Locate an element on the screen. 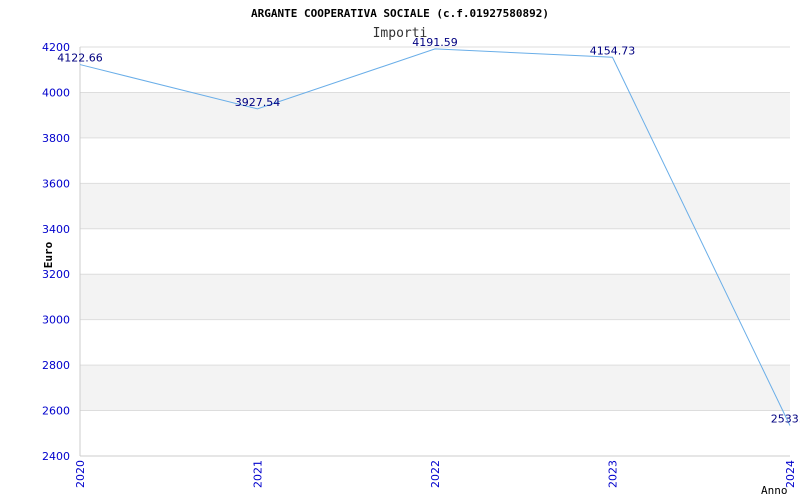 This screenshot has width=800, height=500. y-tick-label: 2800 is located at coordinates (56, 365).